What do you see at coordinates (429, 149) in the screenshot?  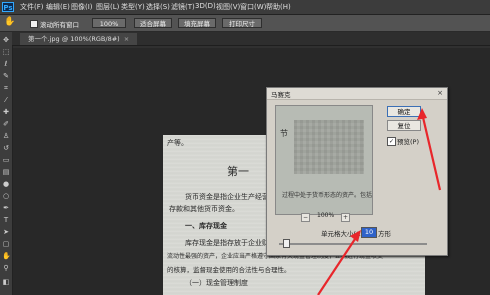 I see `arrow-to-ok-button` at bounding box center [429, 149].